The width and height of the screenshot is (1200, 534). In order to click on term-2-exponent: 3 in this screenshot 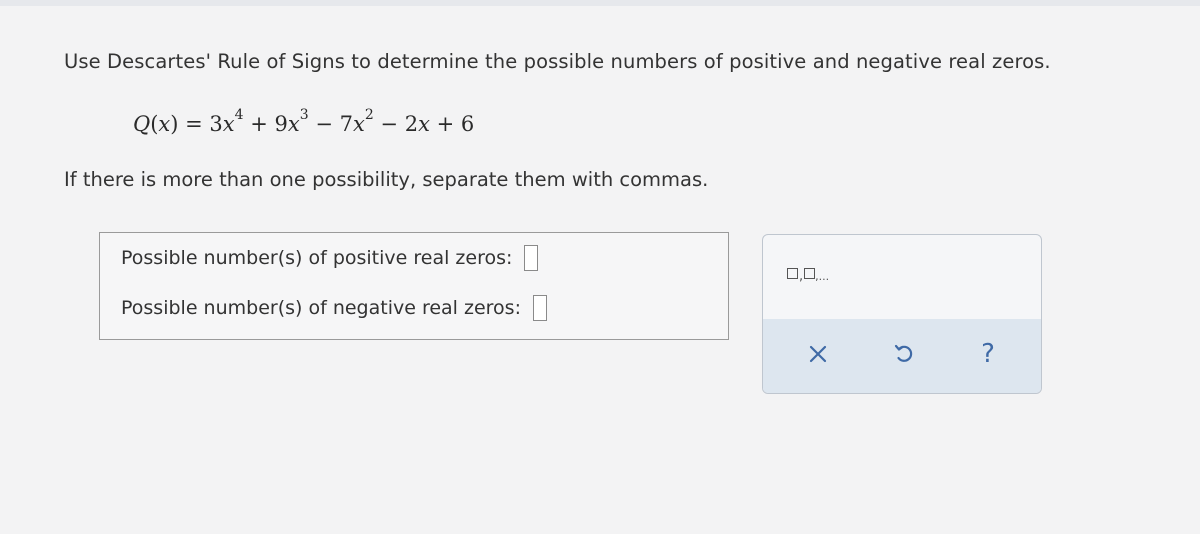, I will do `click(304, 115)`.